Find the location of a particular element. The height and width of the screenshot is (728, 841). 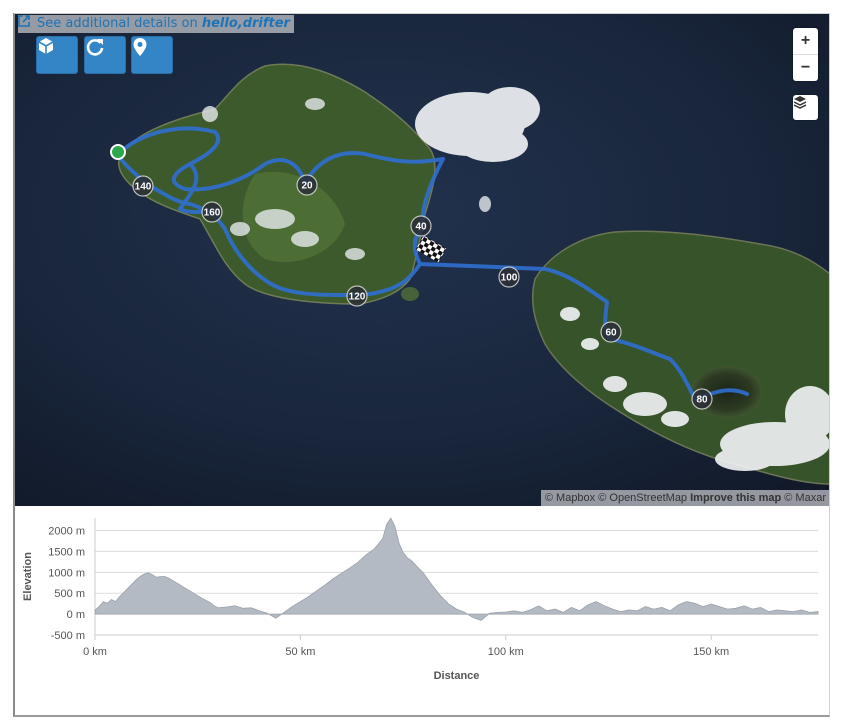

osm-attribution: © OpenStreetMap is located at coordinates (642, 498).